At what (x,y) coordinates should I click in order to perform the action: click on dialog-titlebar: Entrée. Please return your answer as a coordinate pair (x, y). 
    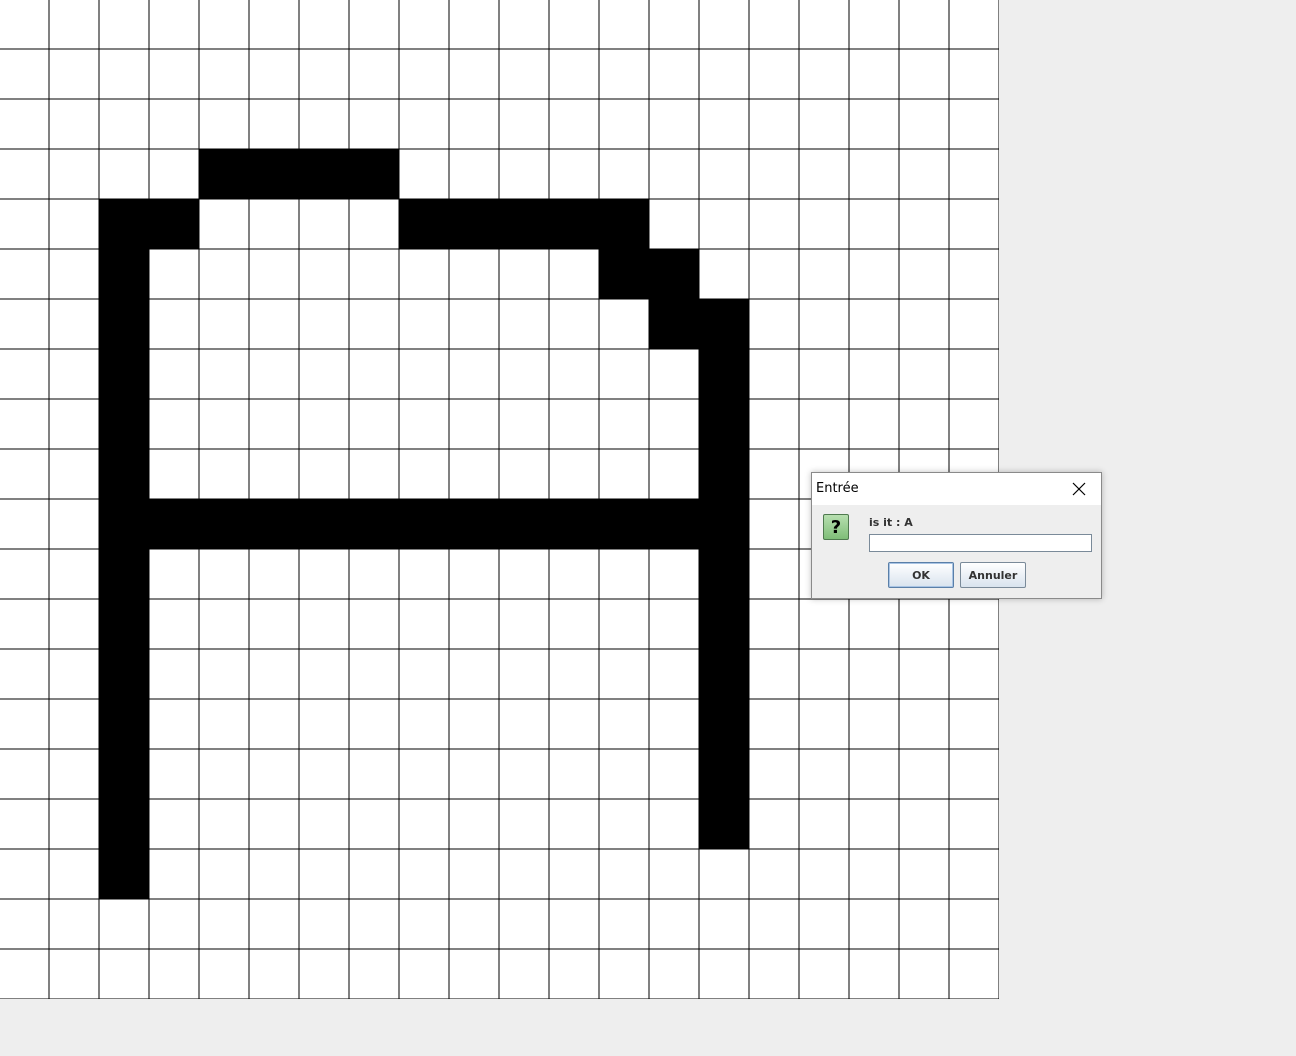
    Looking at the image, I should click on (956, 489).